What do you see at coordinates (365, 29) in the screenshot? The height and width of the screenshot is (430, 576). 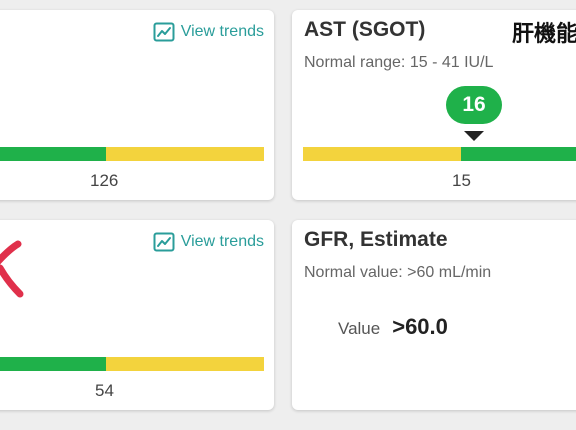 I see `lab-title: AST (SGOT)` at bounding box center [365, 29].